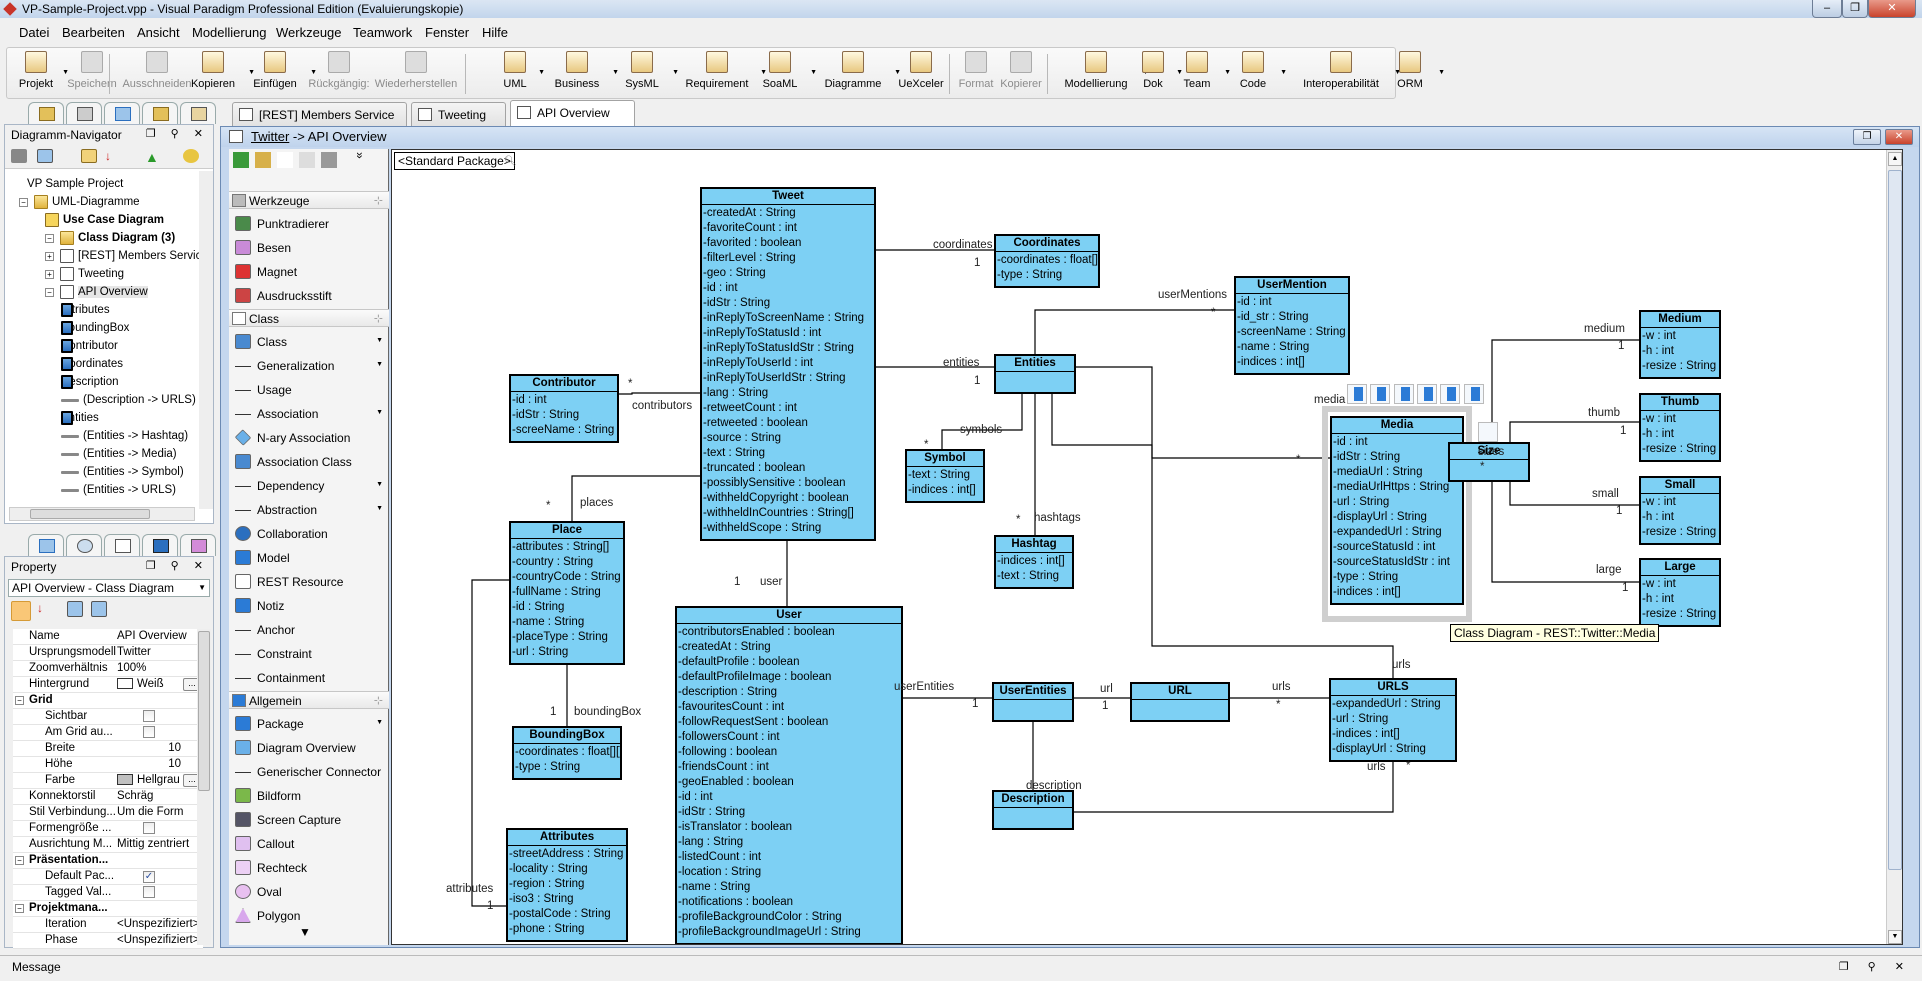 This screenshot has height=981, width=1922. Describe the element at coordinates (567, 854) in the screenshot. I see `class-attribute: -streetAddress : String` at that location.